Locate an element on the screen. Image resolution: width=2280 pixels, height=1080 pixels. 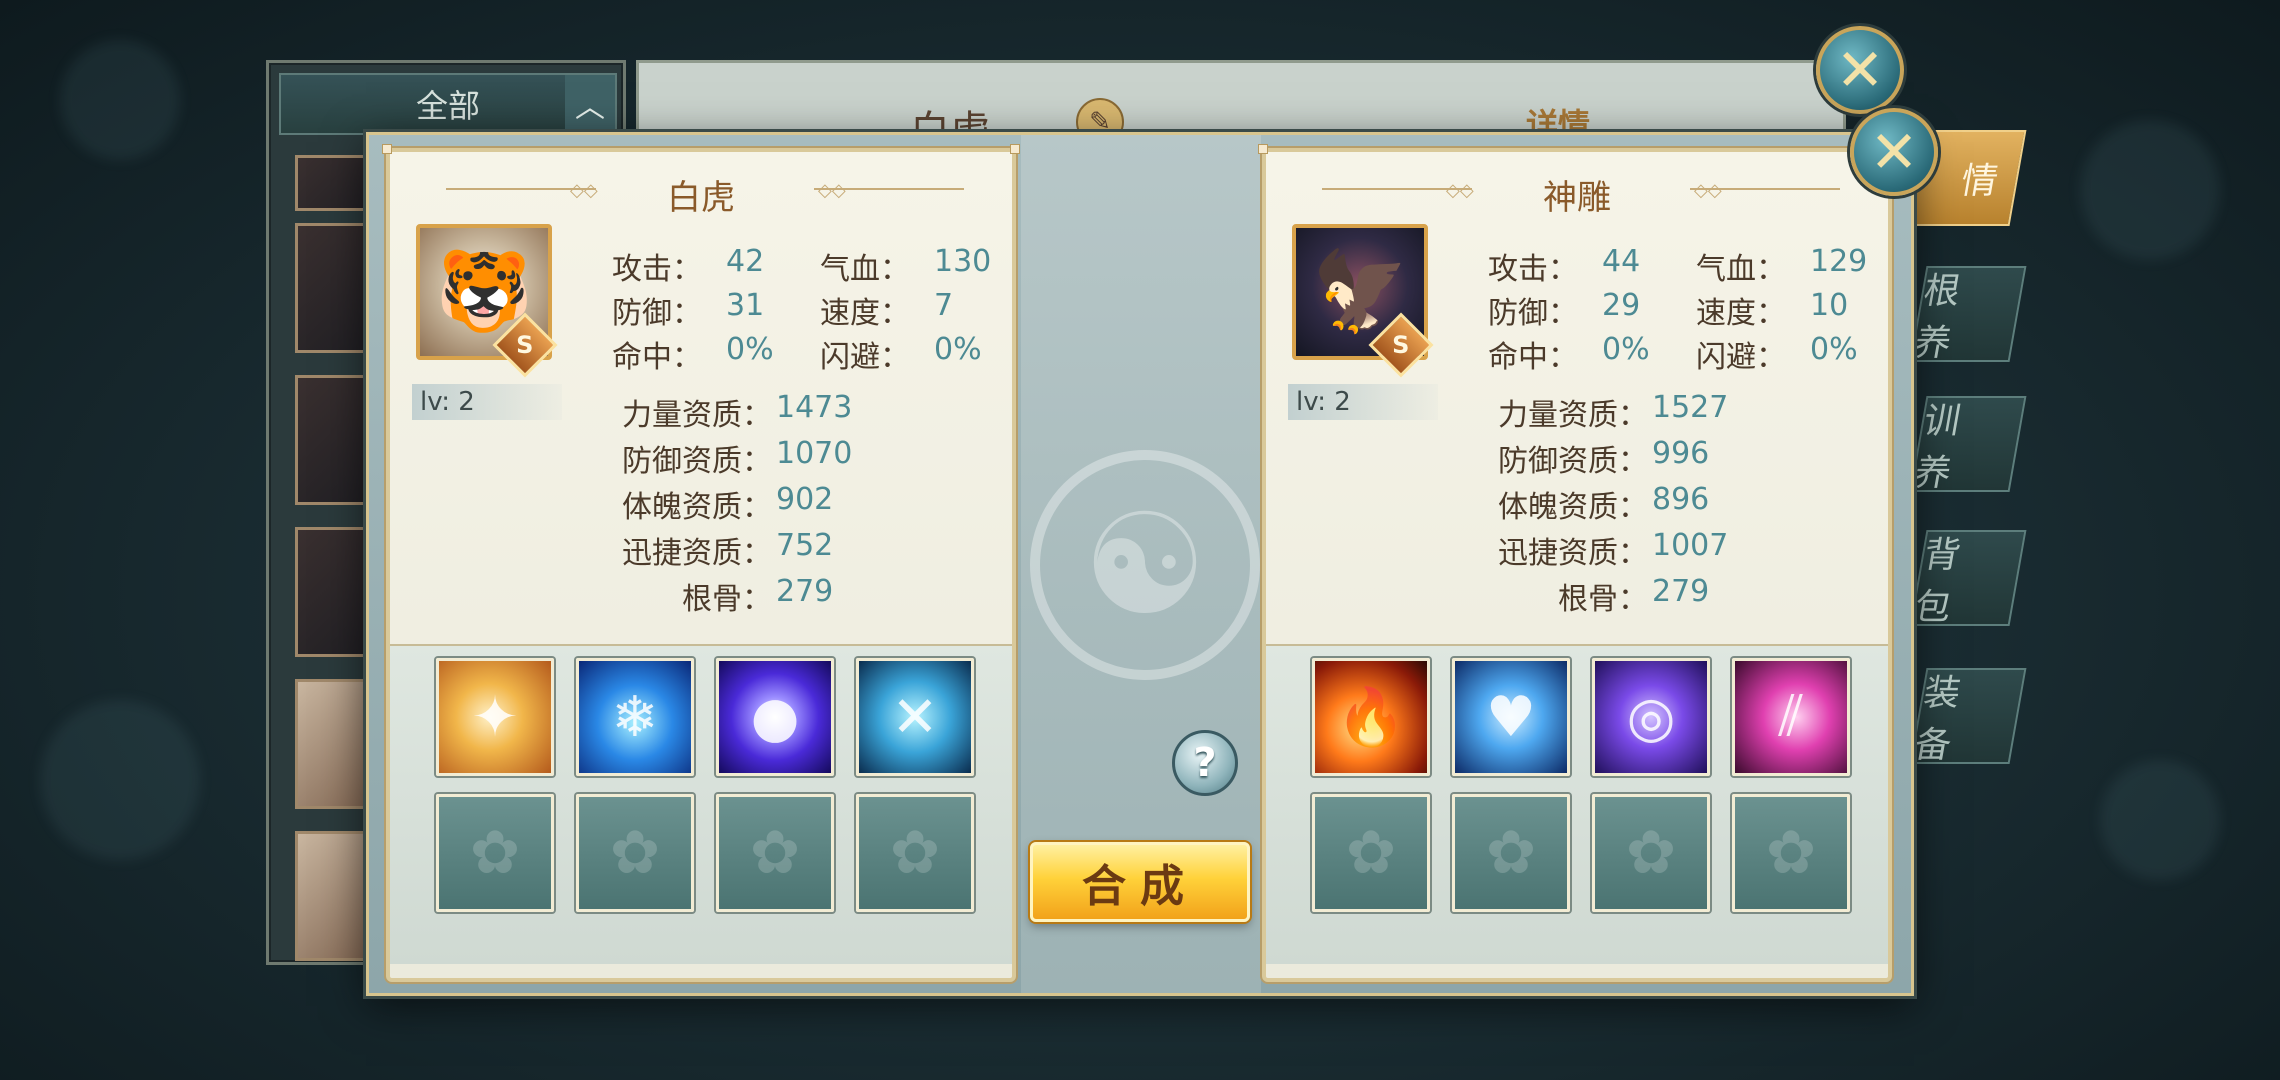
skill-glyph: ✕ is located at coordinates (915, 717).